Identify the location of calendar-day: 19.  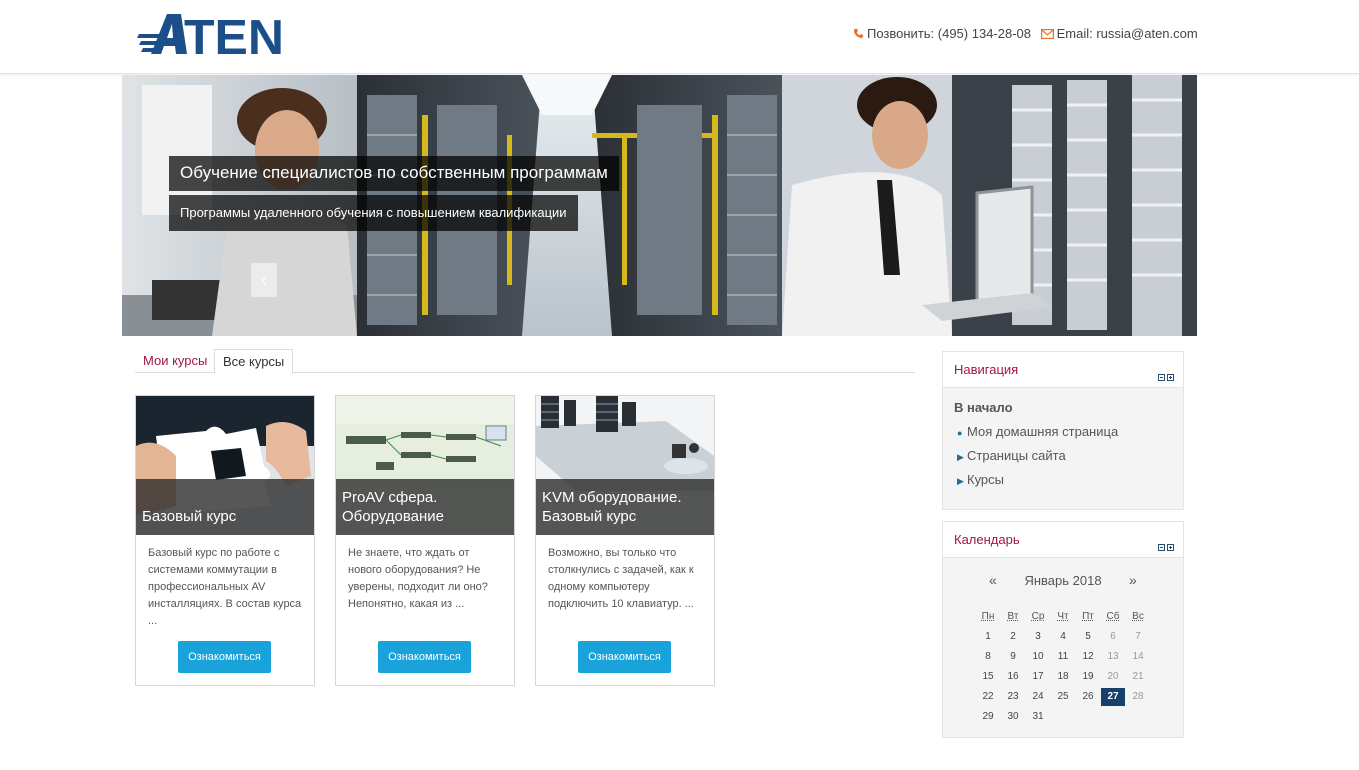
(1088, 677).